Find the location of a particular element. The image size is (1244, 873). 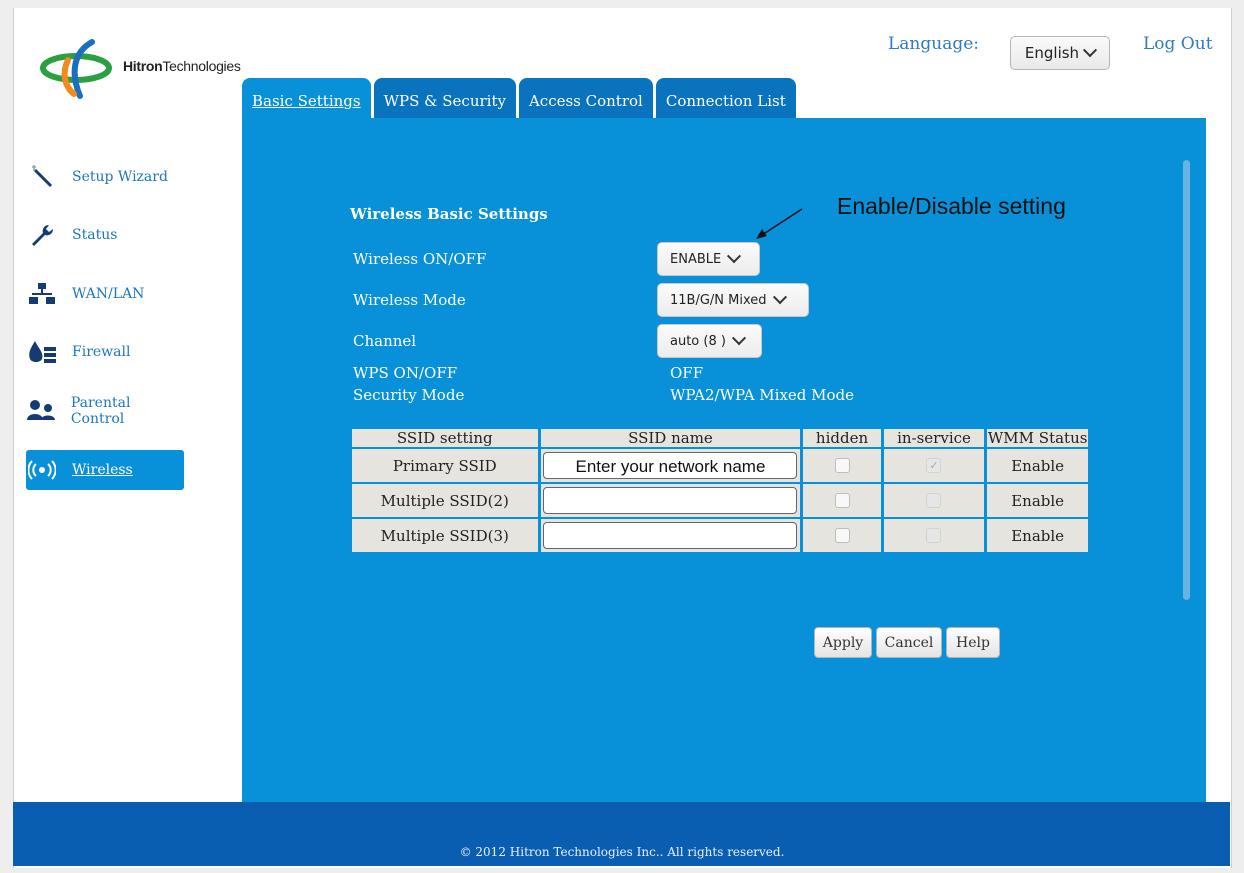

ssid-setting-cell: Multiple SSID(3) is located at coordinates (445, 535).